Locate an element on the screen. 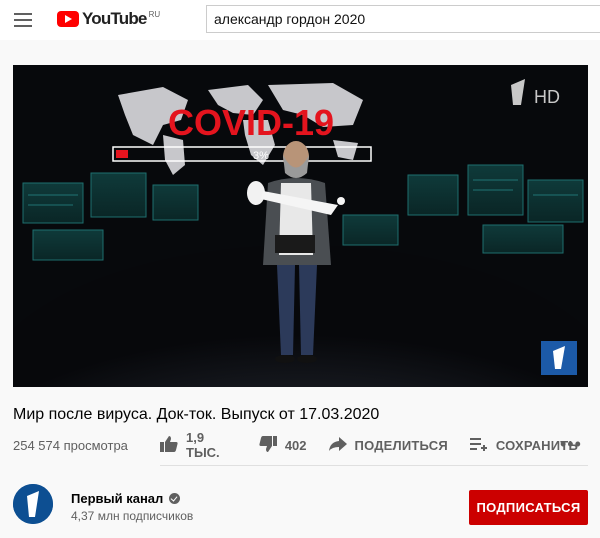 The height and width of the screenshot is (538, 600). thumbs-up-icon is located at coordinates (169, 445).